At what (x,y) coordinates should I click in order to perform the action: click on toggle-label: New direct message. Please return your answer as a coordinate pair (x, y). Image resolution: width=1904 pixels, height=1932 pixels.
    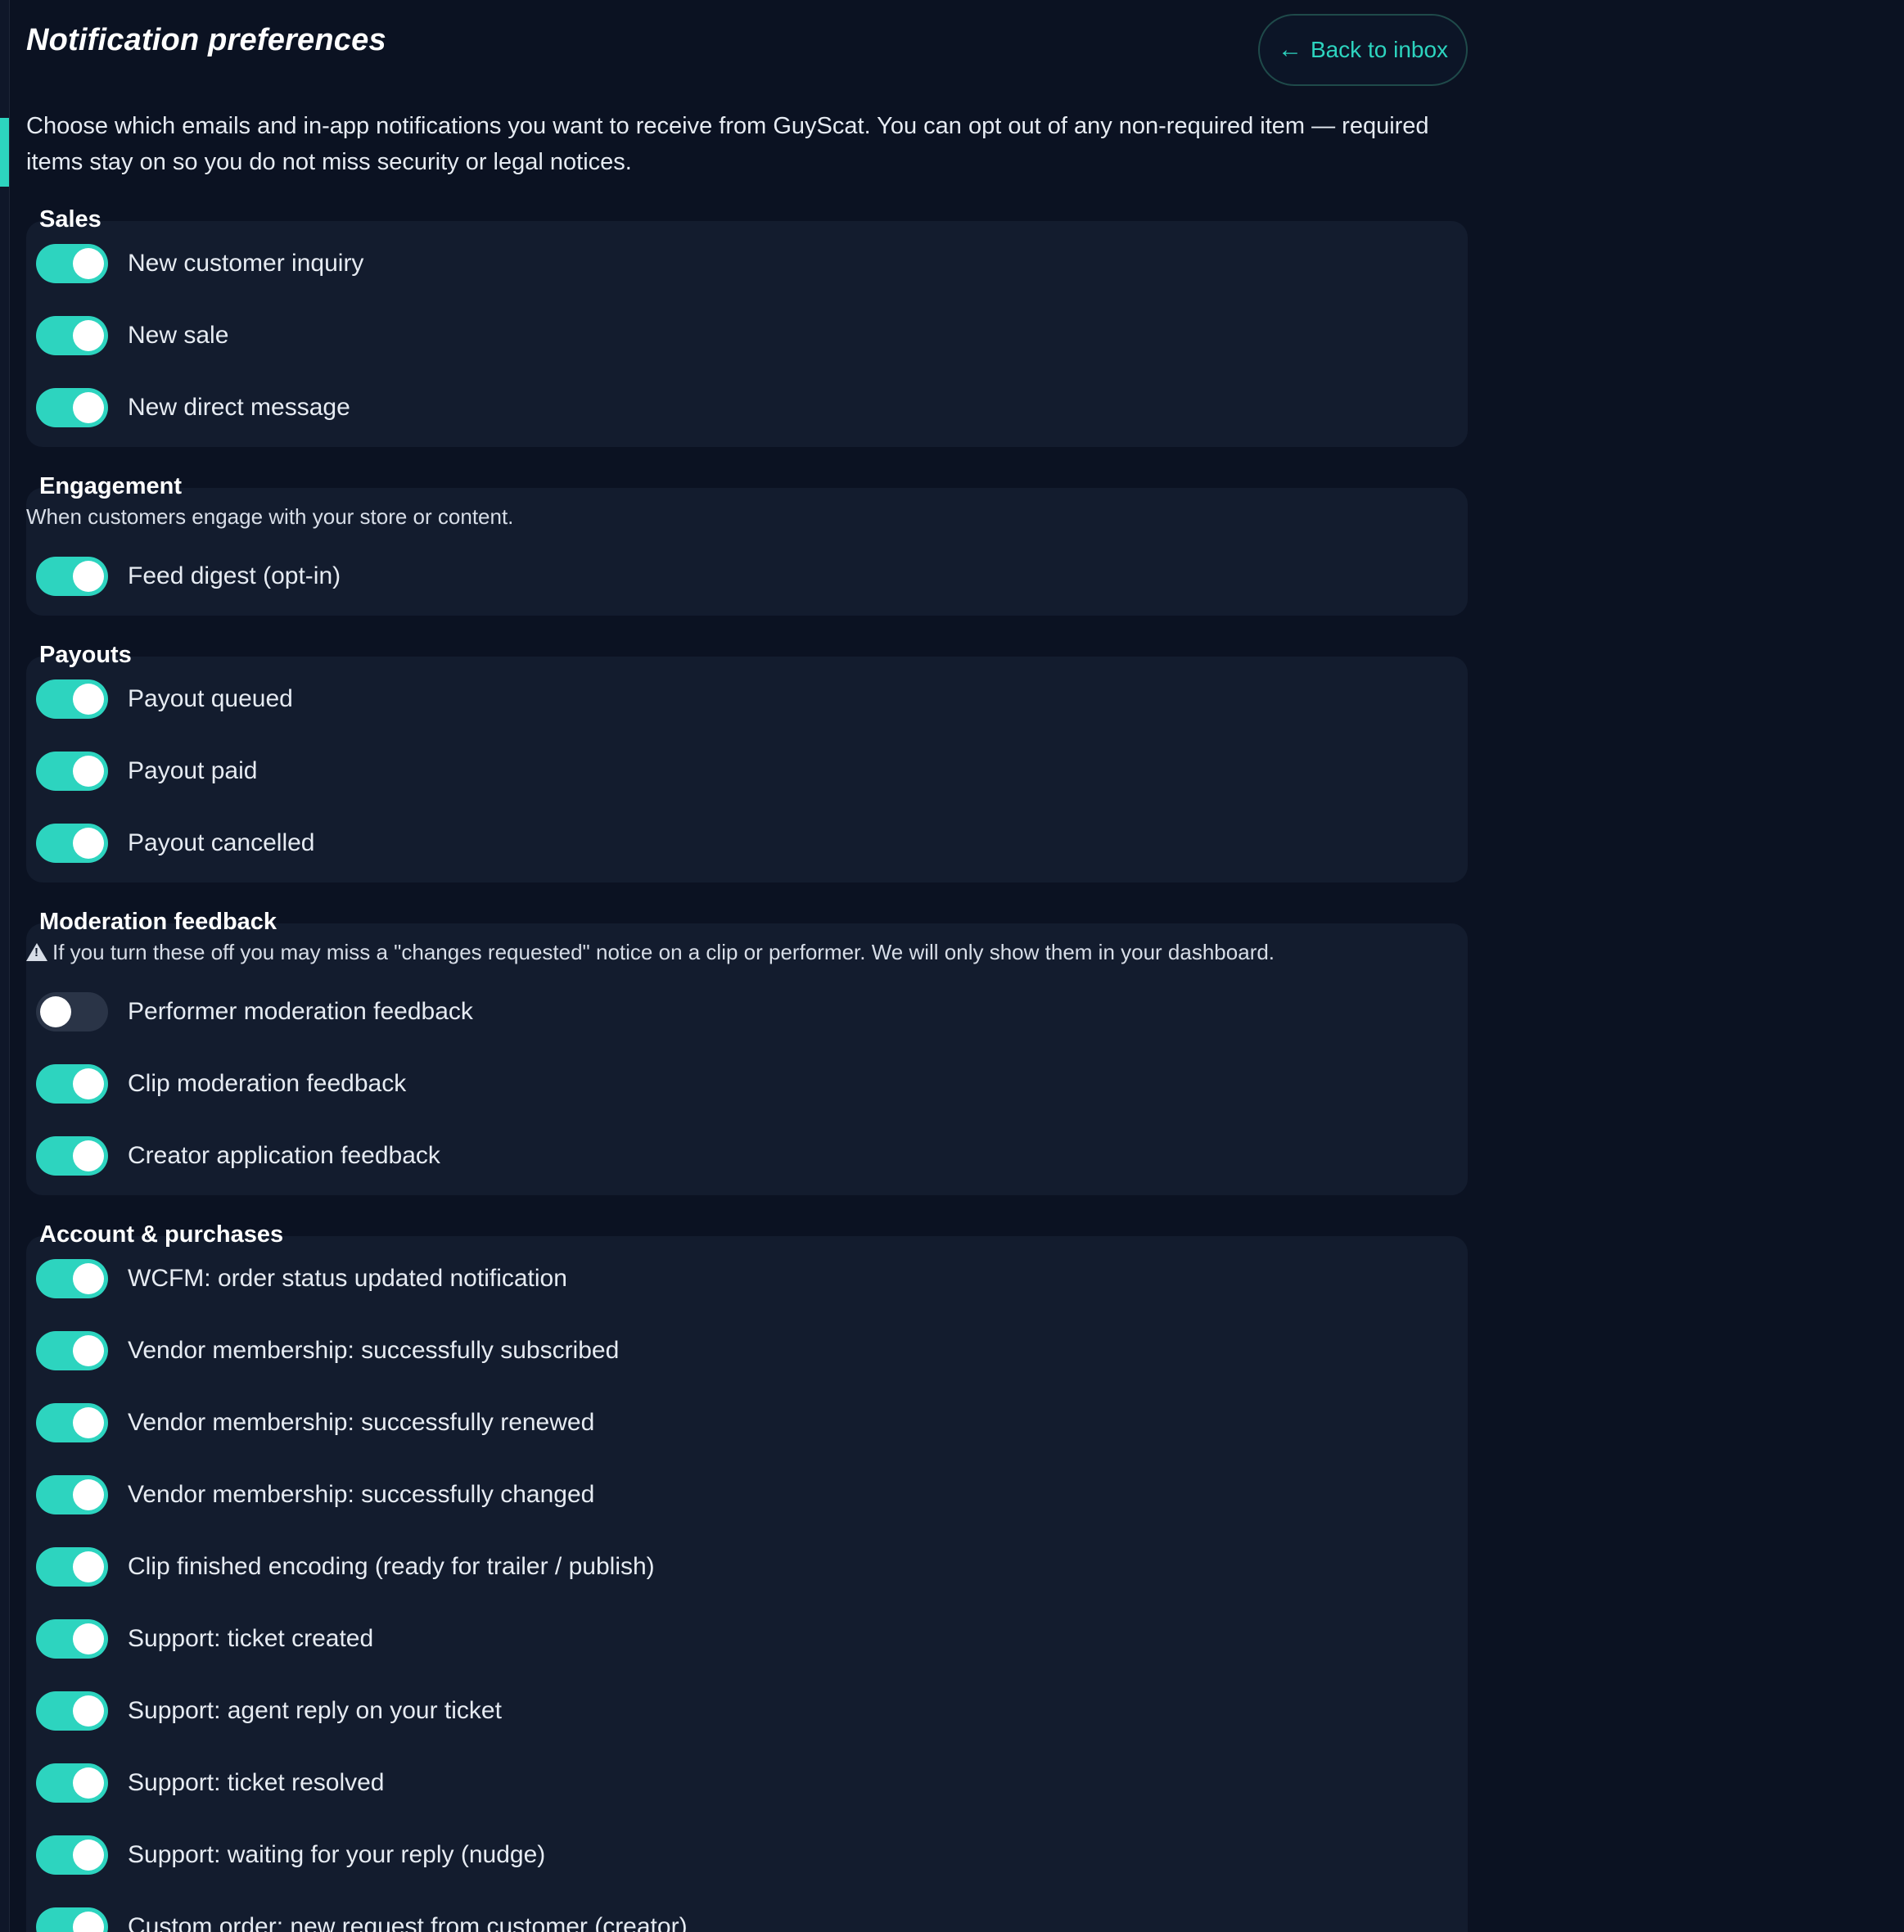
    Looking at the image, I should click on (239, 407).